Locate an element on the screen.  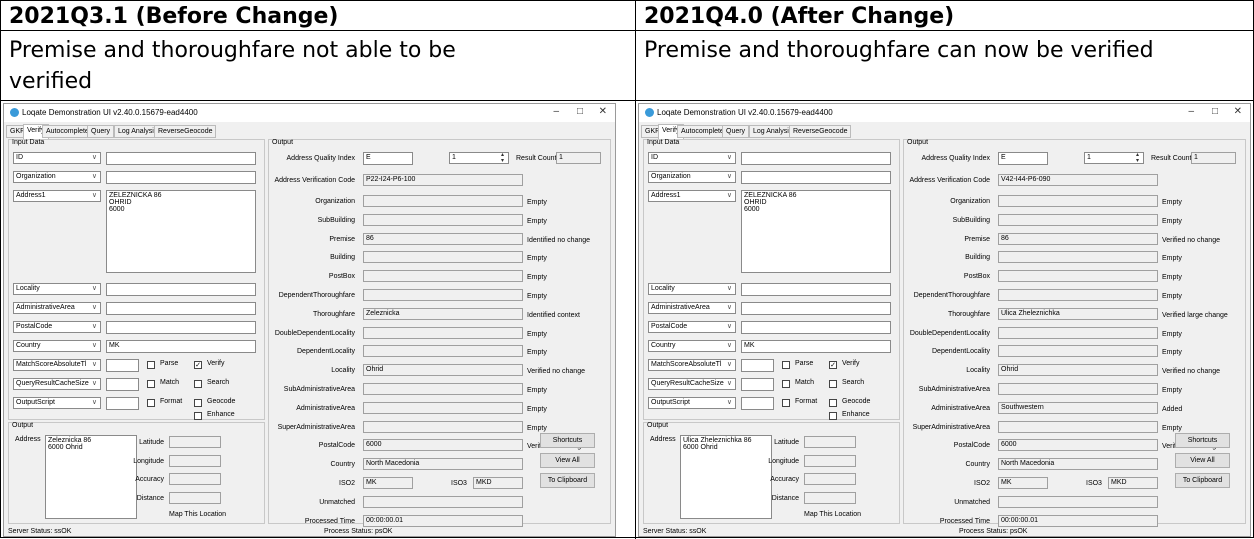
geo-label: Longitude is located at coordinates (148, 461).